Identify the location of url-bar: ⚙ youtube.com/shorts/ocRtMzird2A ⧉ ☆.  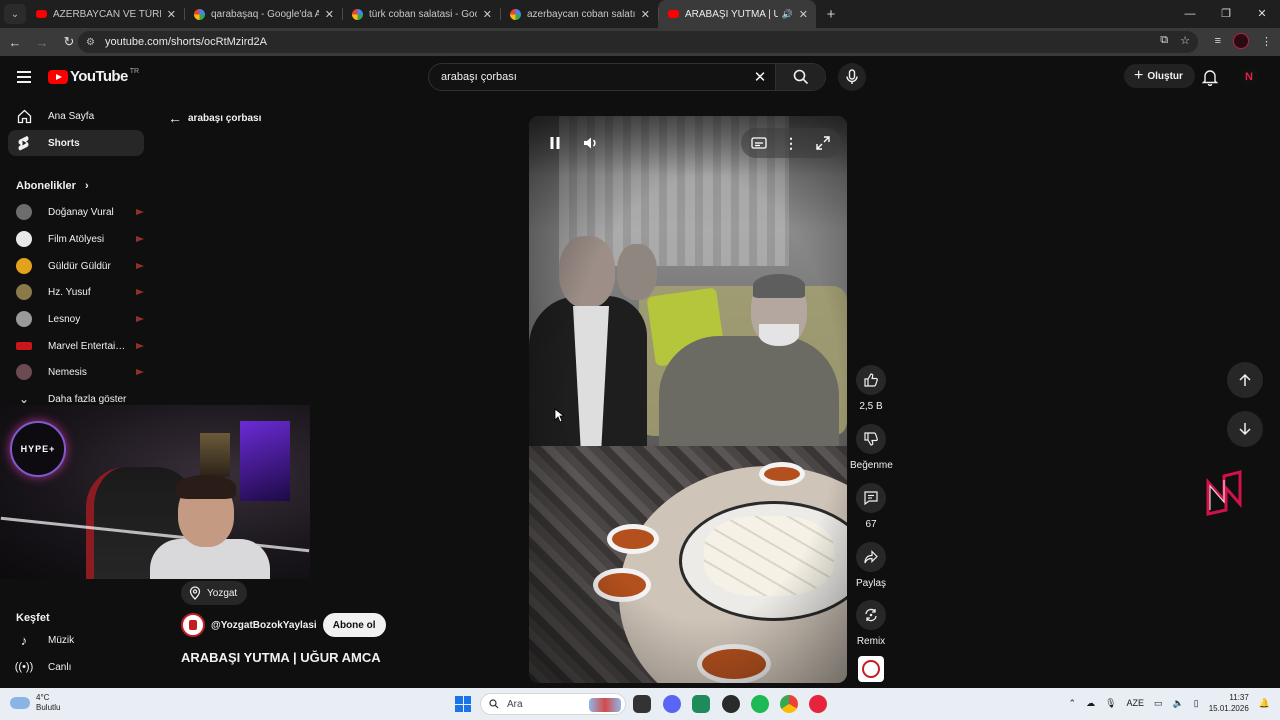
(638, 42).